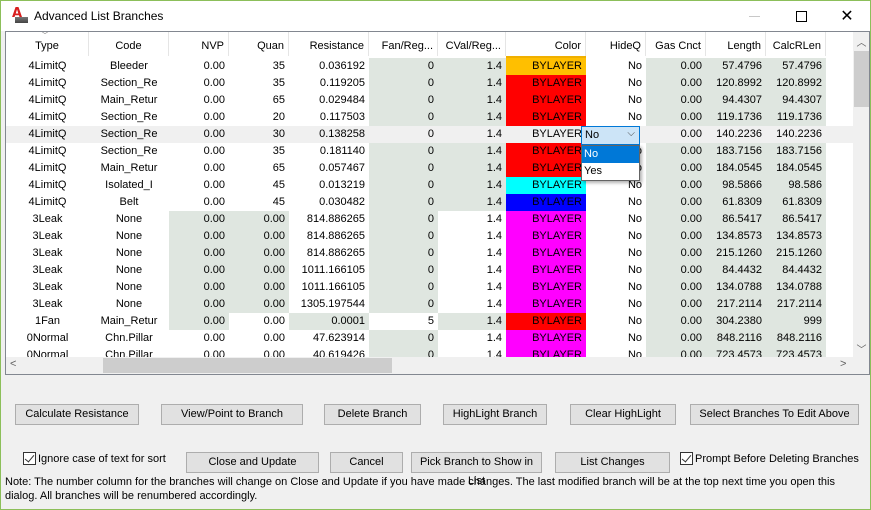 The image size is (871, 510). Describe the element at coordinates (796, 168) in the screenshot. I see `cell-calcrlen: 184.0545` at that location.